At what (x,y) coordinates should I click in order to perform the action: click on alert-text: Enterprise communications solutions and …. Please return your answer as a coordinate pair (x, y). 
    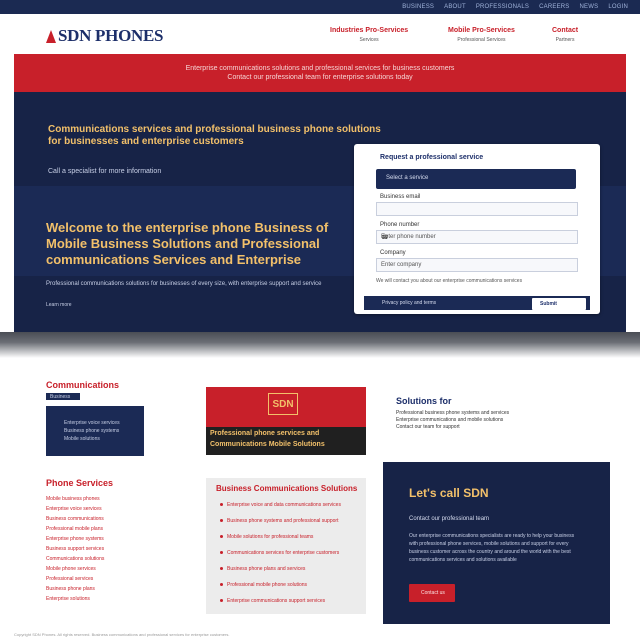
    Looking at the image, I should click on (320, 68).